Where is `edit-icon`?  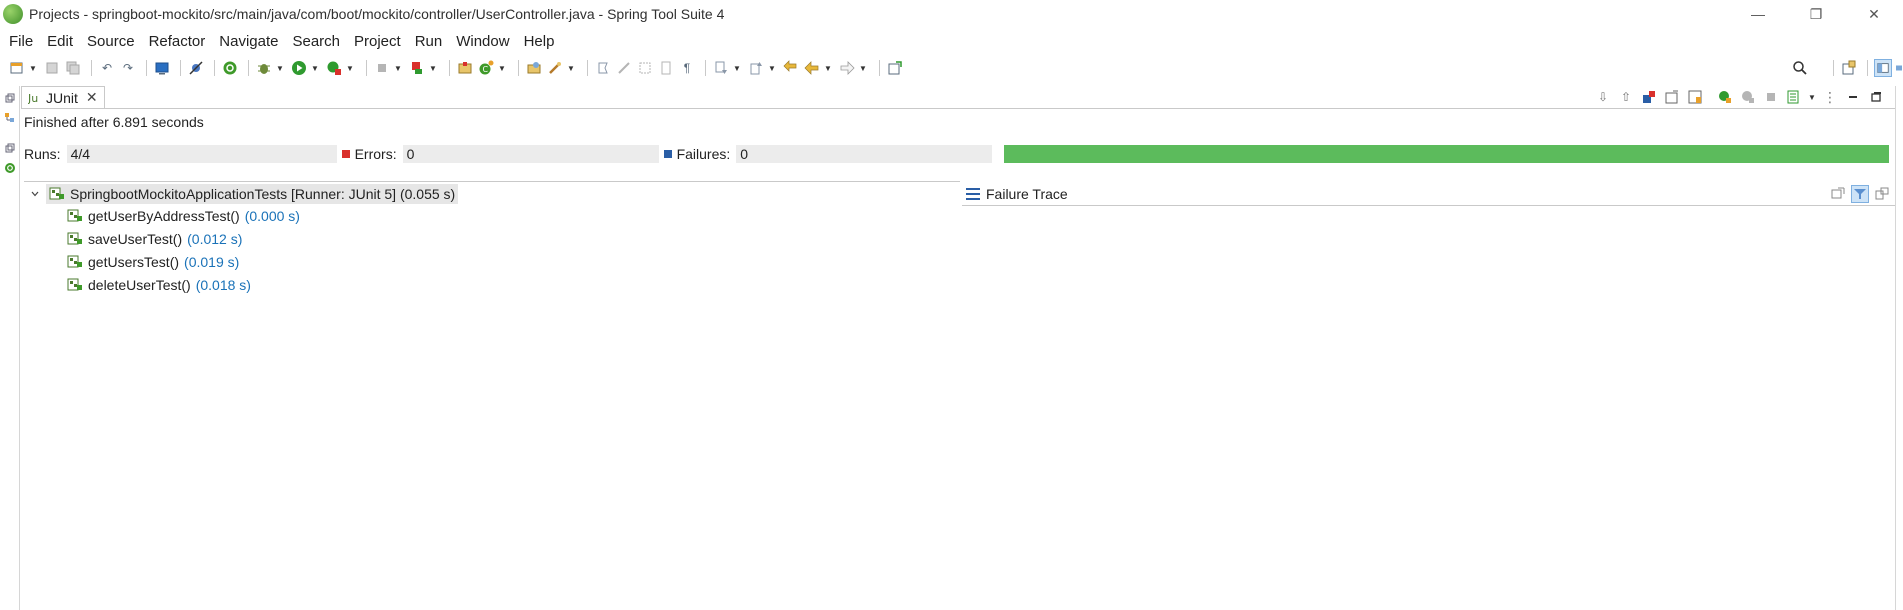 edit-icon is located at coordinates (624, 68).